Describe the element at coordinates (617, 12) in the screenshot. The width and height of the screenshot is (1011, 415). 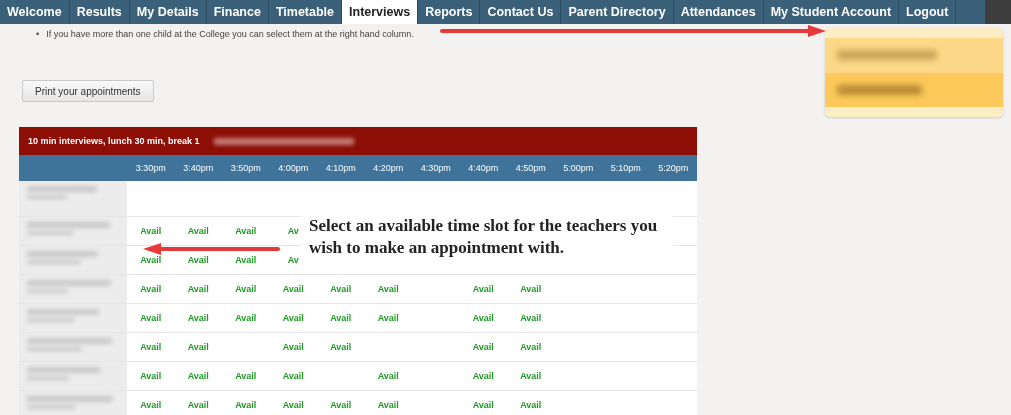
I see `nav-tab: Parent Directory` at that location.